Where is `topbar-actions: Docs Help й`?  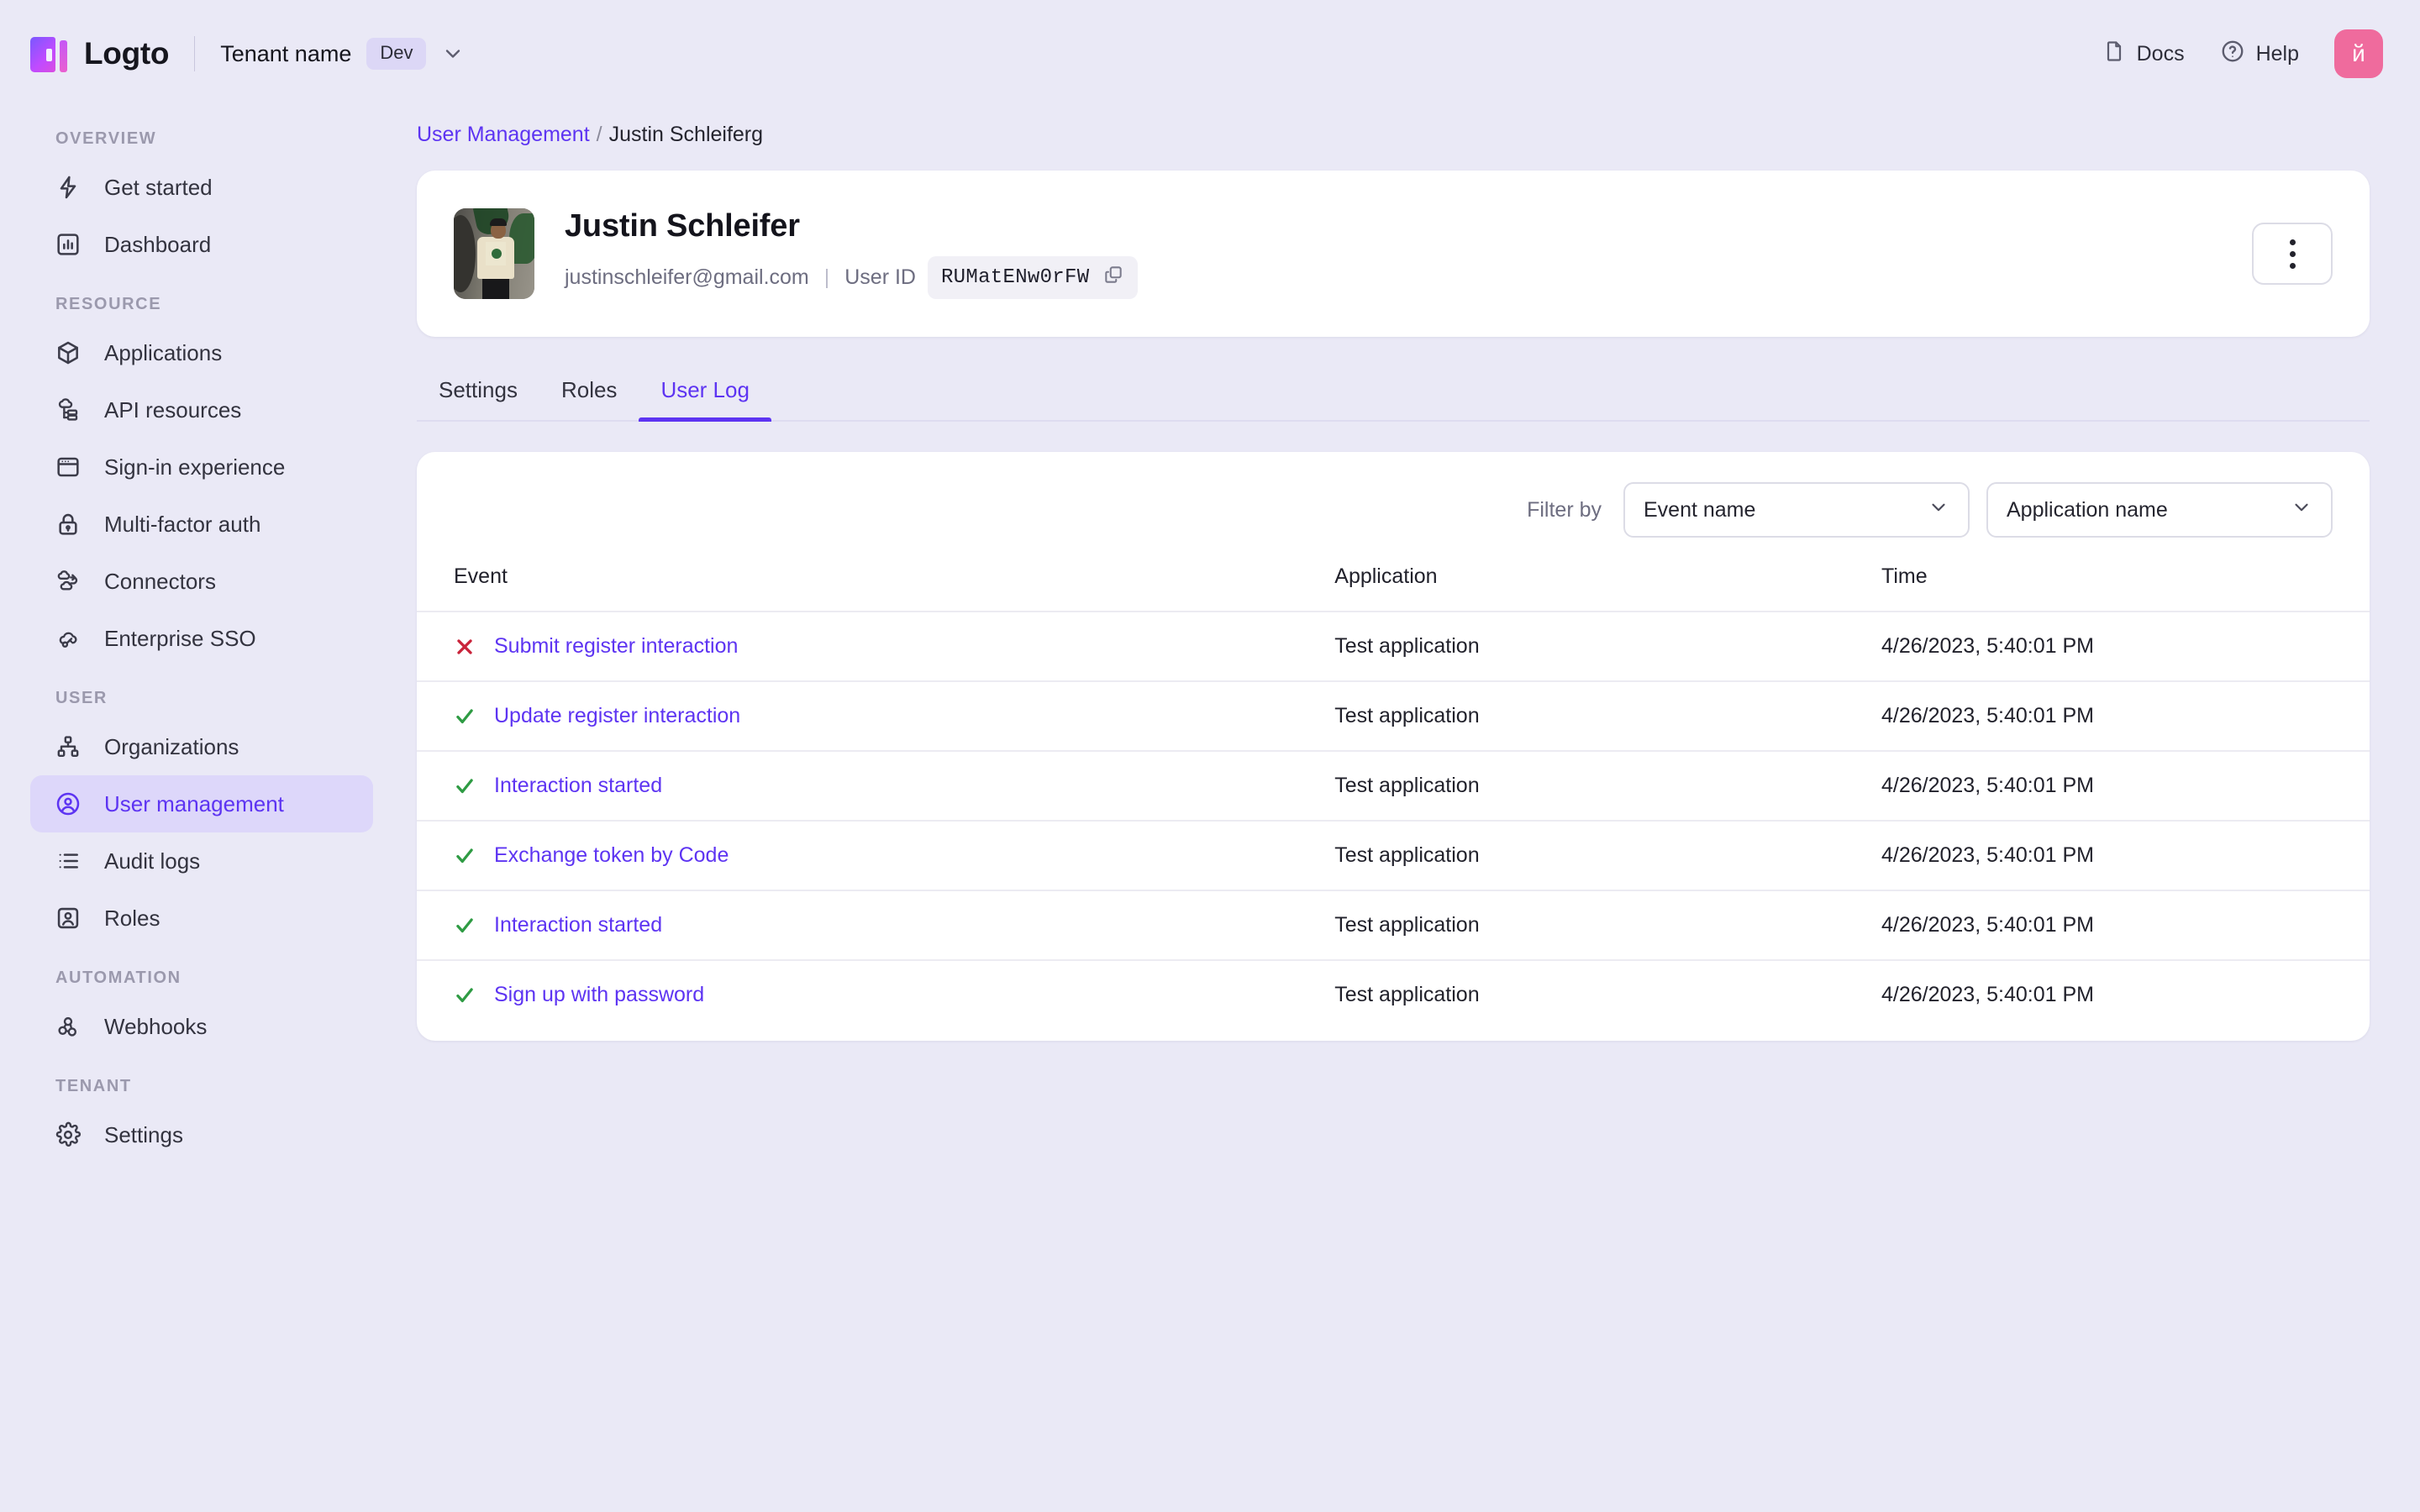 topbar-actions: Docs Help й is located at coordinates (2242, 53).